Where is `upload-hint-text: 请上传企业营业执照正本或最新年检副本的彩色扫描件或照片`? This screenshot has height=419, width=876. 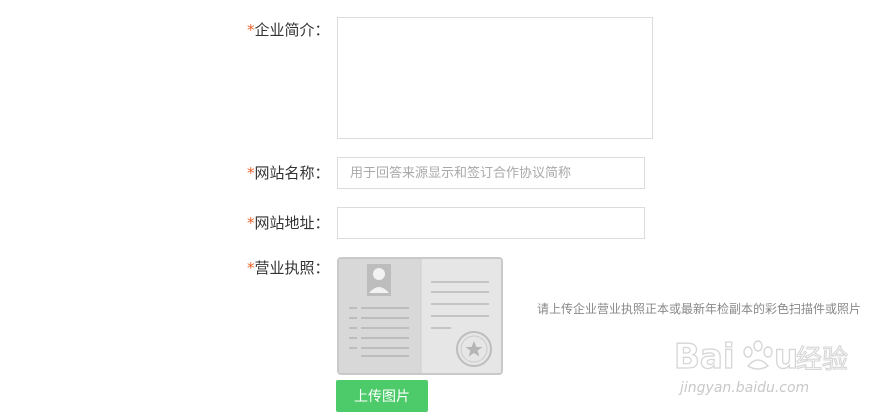 upload-hint-text: 请上传企业营业执照正本或最新年检副本的彩色扫描件或照片 is located at coordinates (699, 309).